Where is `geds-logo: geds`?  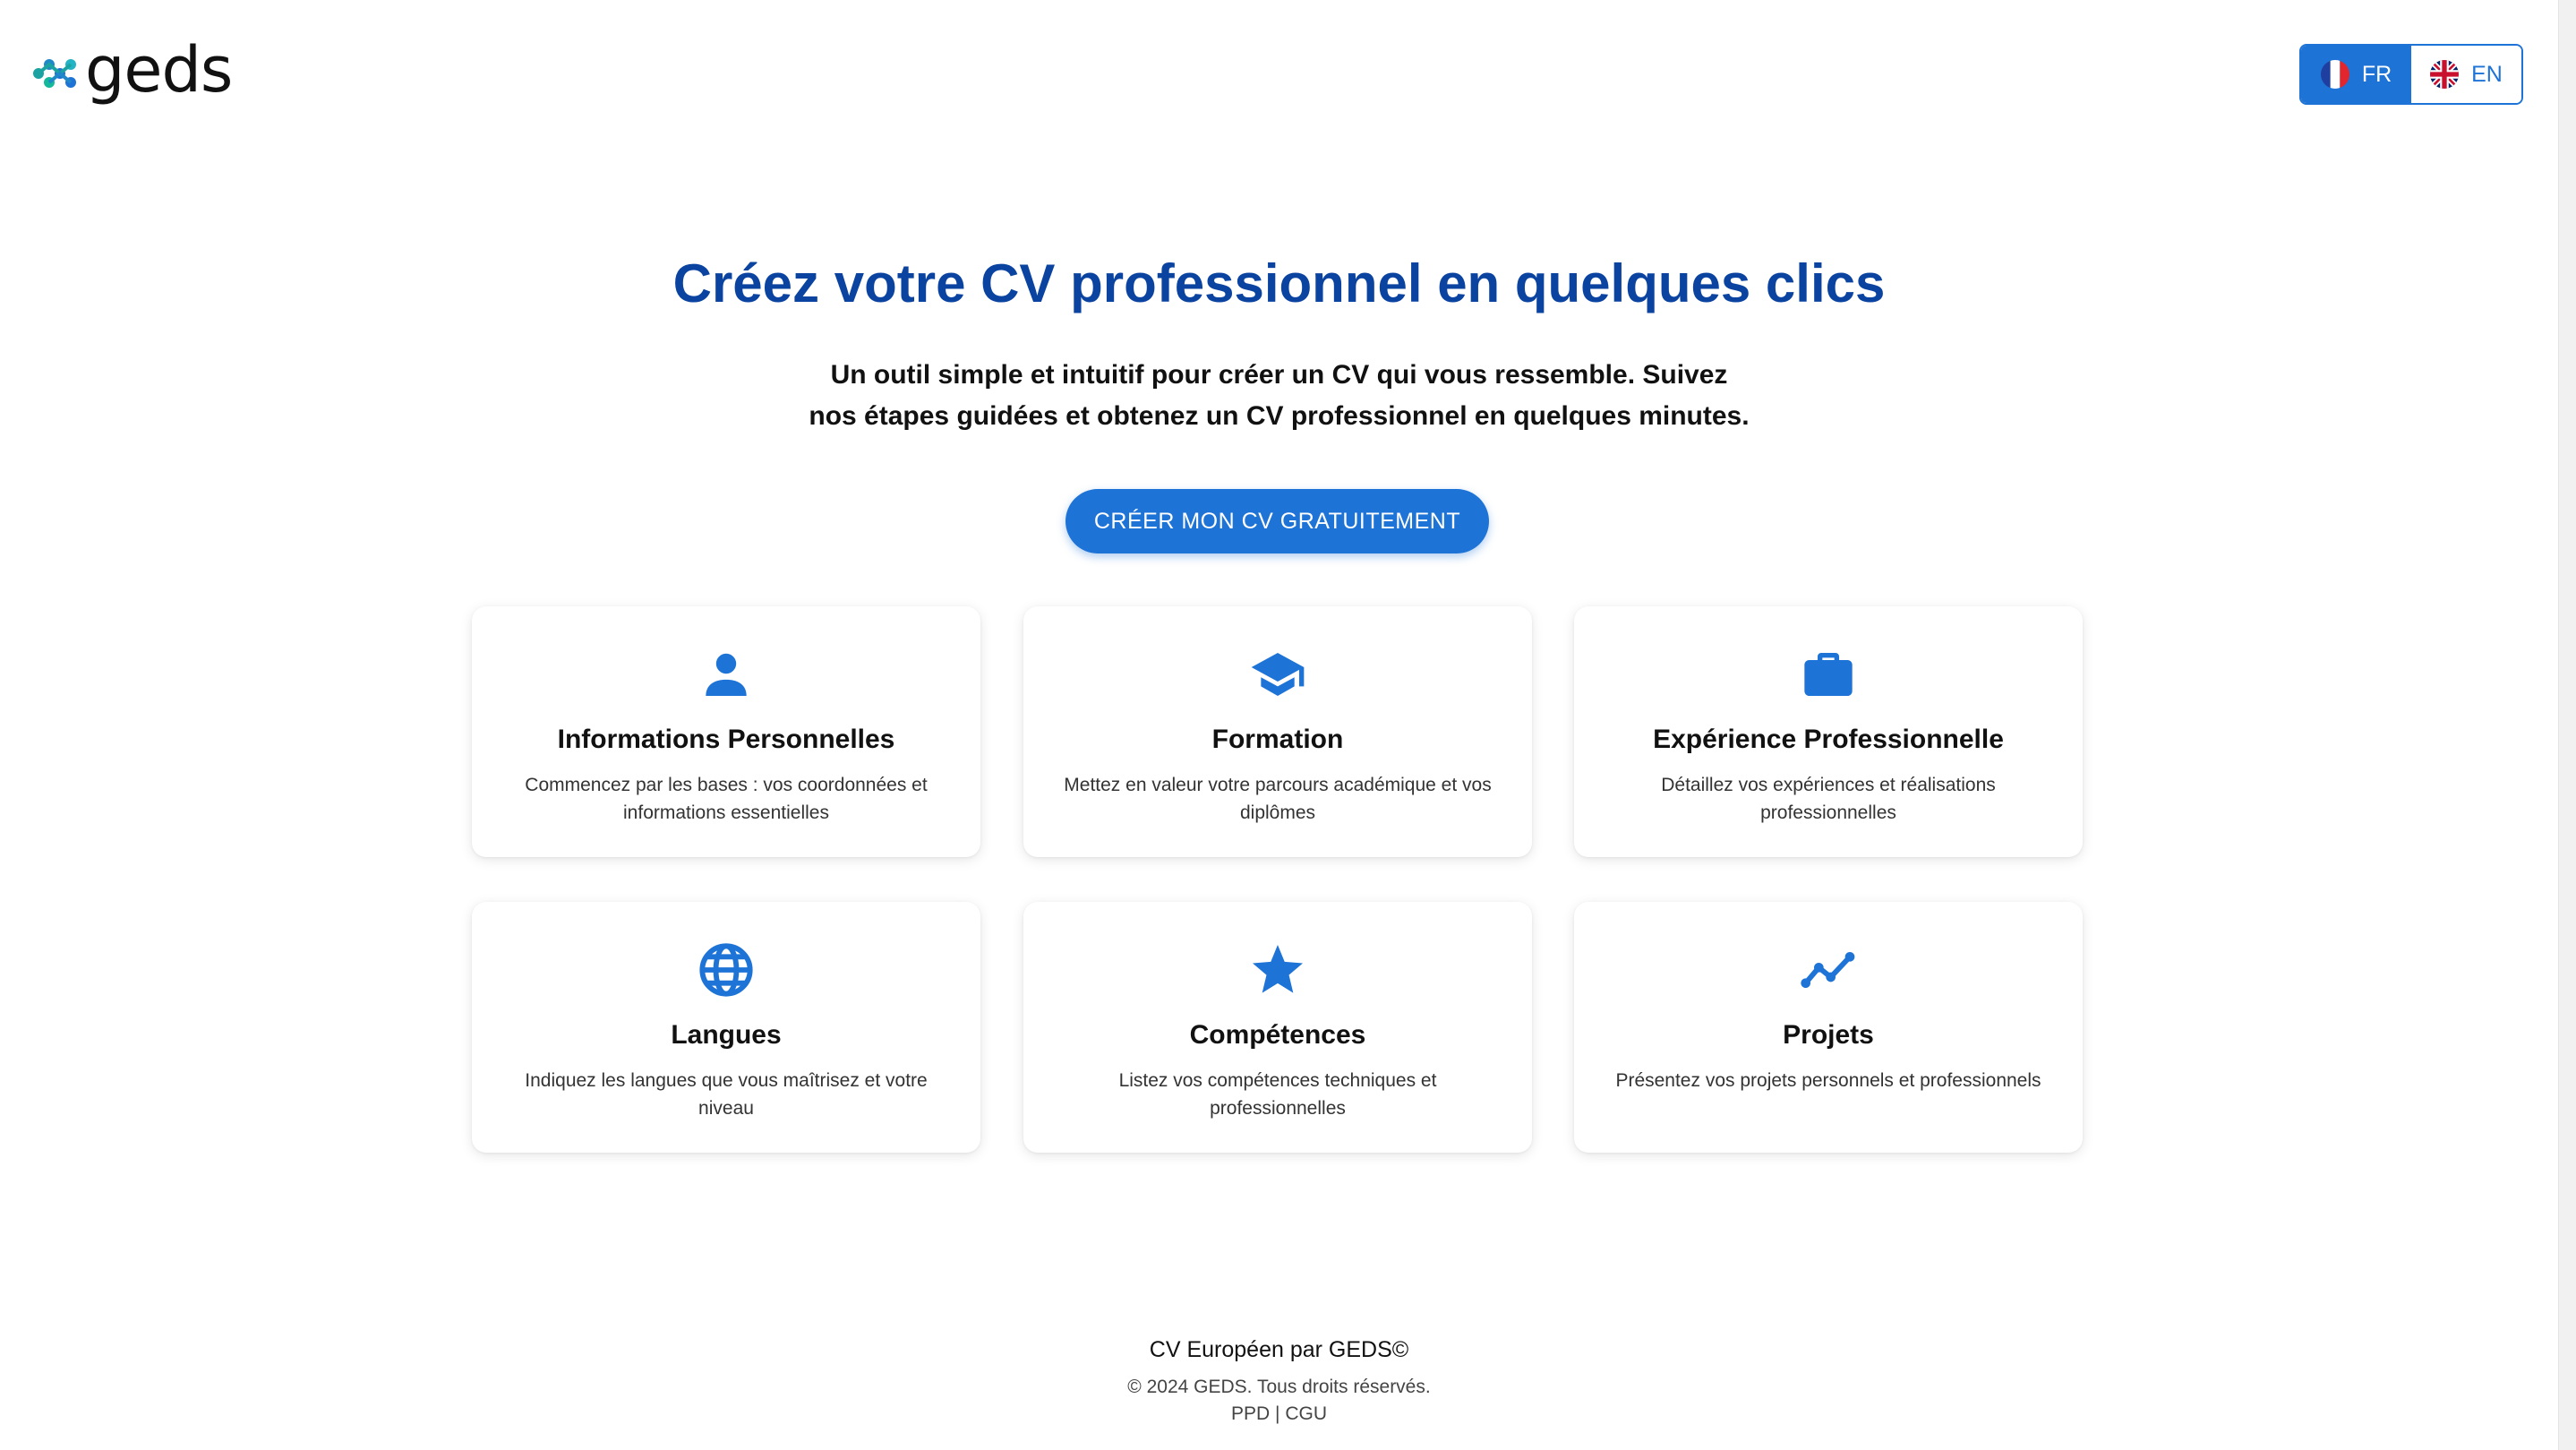 geds-logo: geds is located at coordinates (131, 72).